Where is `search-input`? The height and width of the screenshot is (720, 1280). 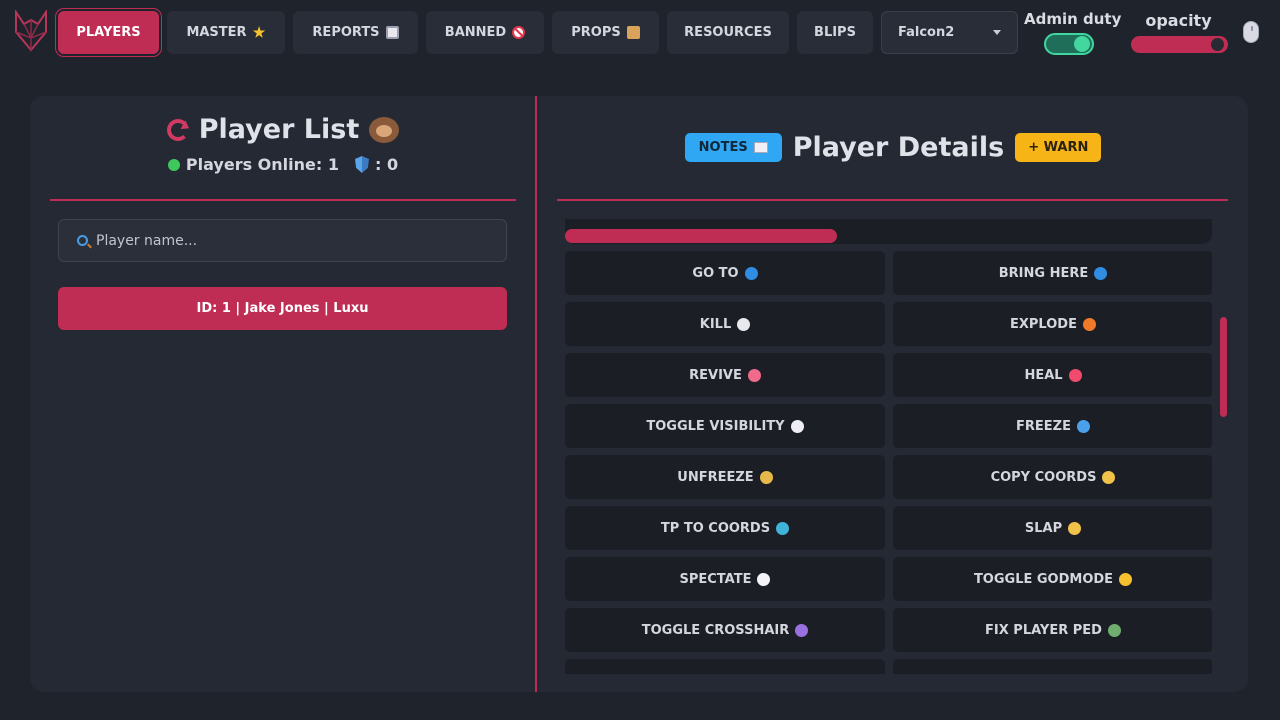 search-input is located at coordinates (286, 240).